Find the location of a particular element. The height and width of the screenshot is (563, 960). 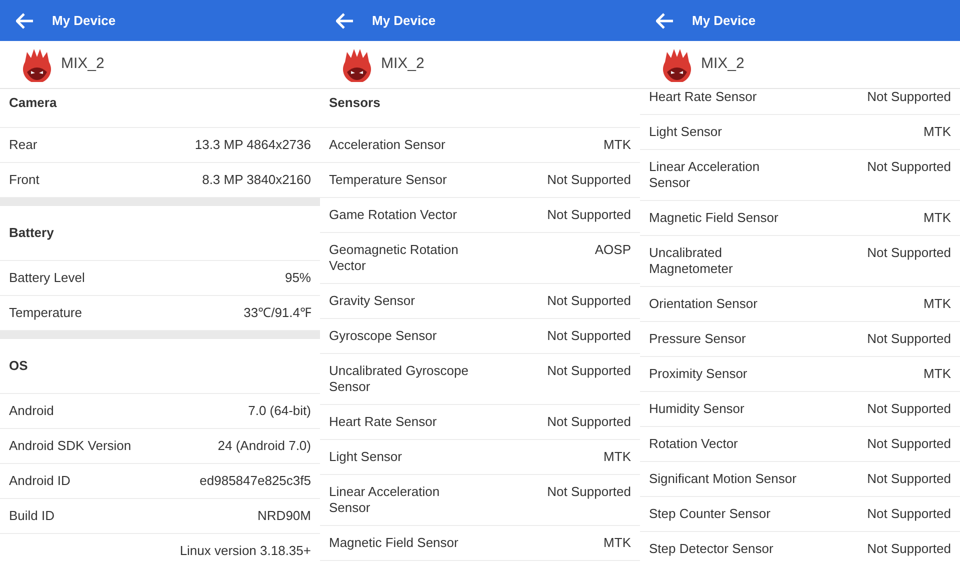

row-label: Pressure Sensor is located at coordinates (697, 339).